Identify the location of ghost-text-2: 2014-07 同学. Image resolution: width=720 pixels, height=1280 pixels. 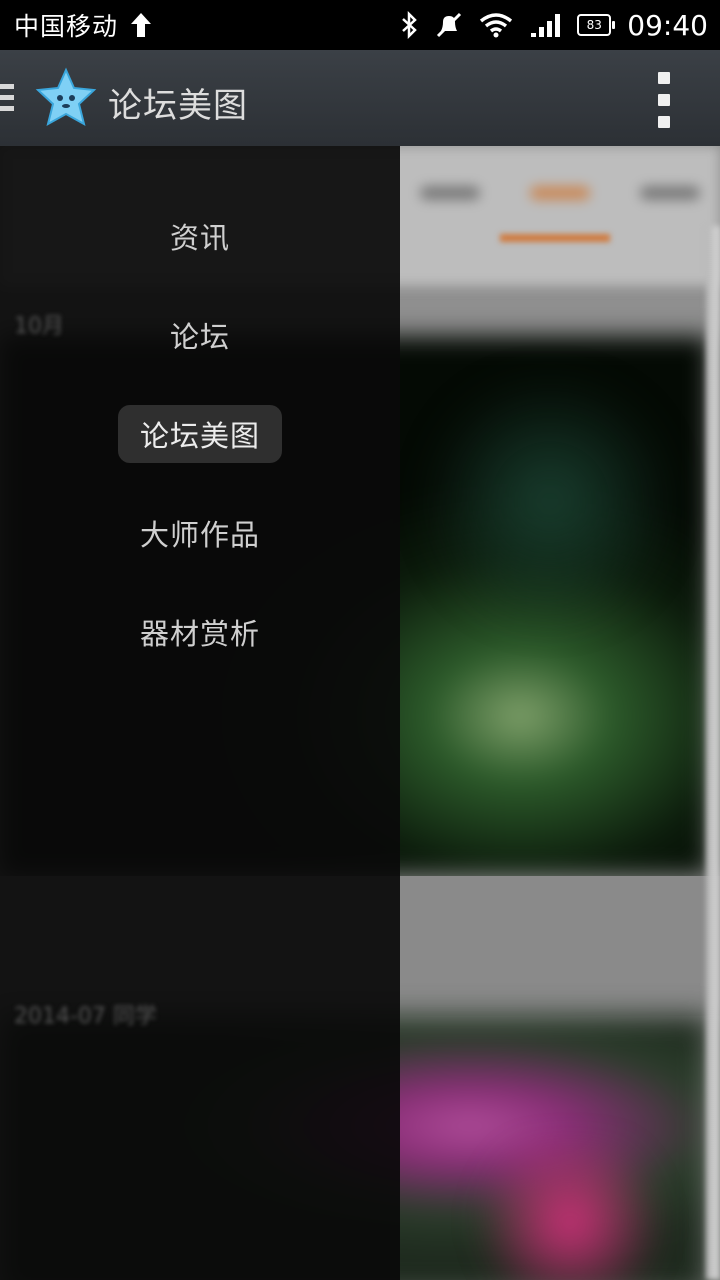
(85, 1016).